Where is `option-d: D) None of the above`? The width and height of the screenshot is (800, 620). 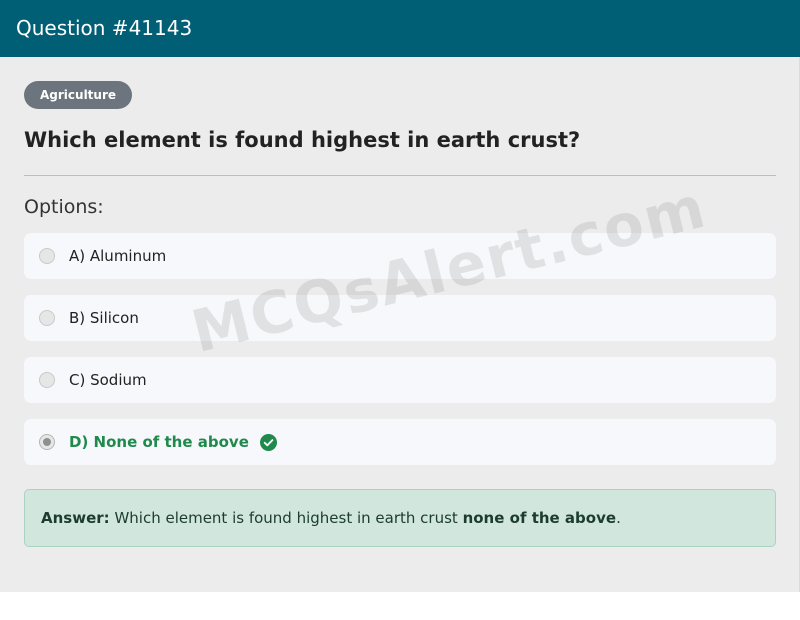 option-d: D) None of the above is located at coordinates (400, 442).